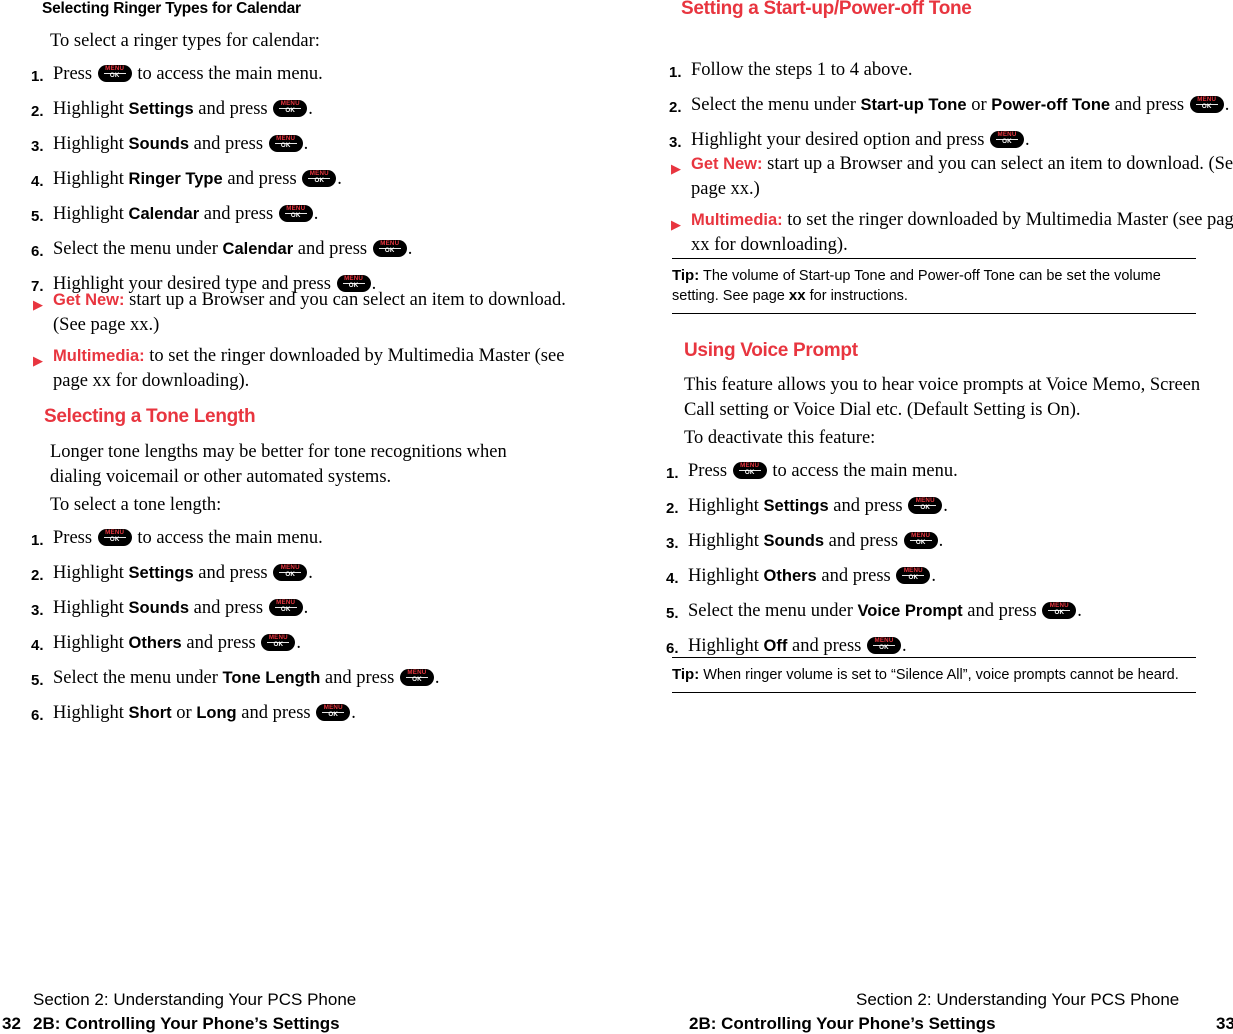 This screenshot has height=1034, width=1233. What do you see at coordinates (856, 296) in the screenshot?
I see `tip-text-after: for instructions.` at bounding box center [856, 296].